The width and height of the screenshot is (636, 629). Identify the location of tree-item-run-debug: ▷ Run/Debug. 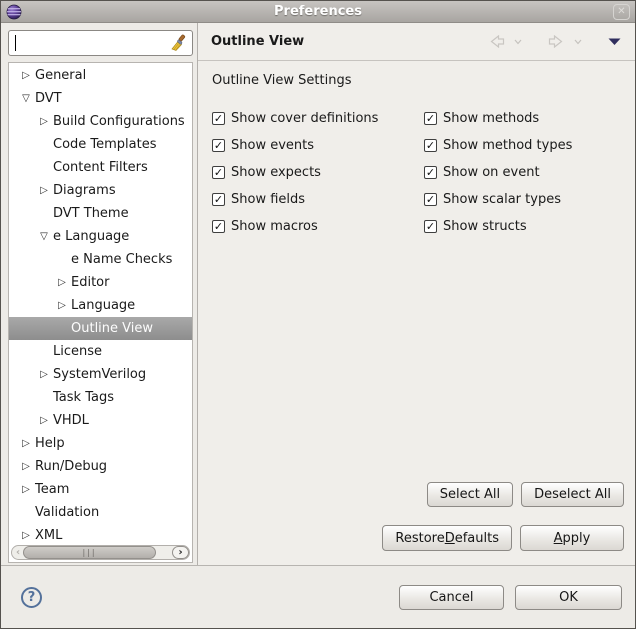
(100, 466).